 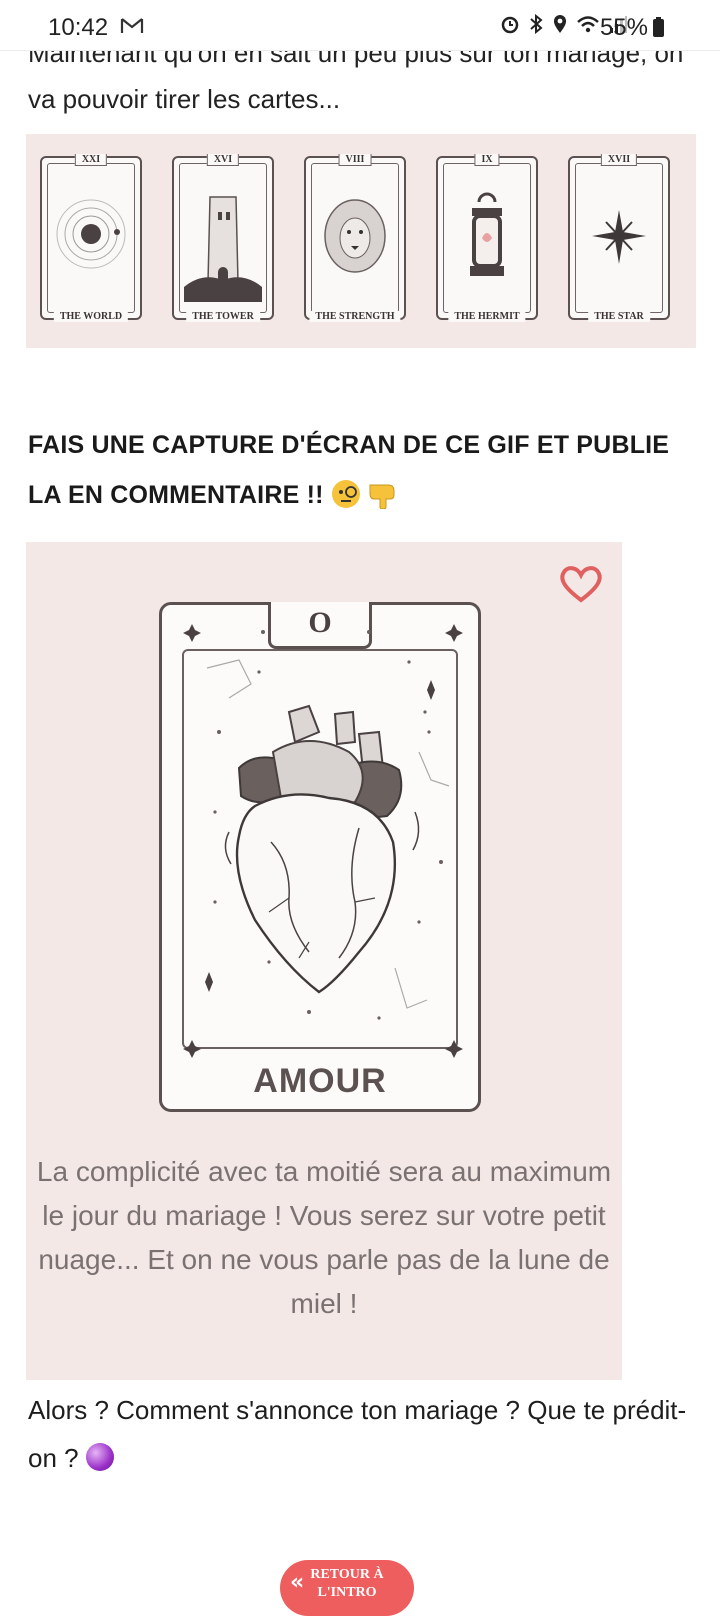 What do you see at coordinates (320, 1081) in the screenshot?
I see `card-title: AMOUR` at bounding box center [320, 1081].